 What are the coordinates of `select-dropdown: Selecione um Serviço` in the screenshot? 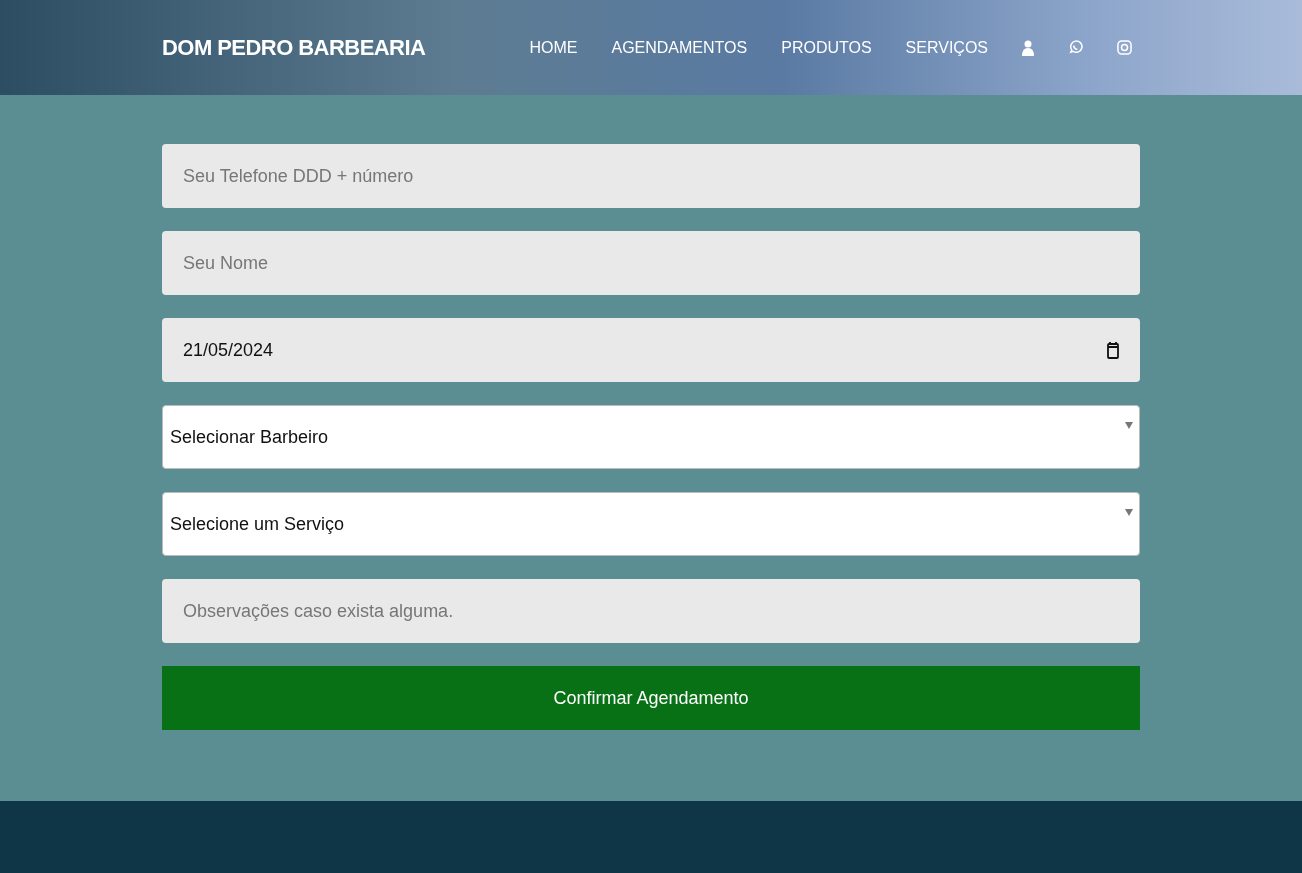 It's located at (651, 524).